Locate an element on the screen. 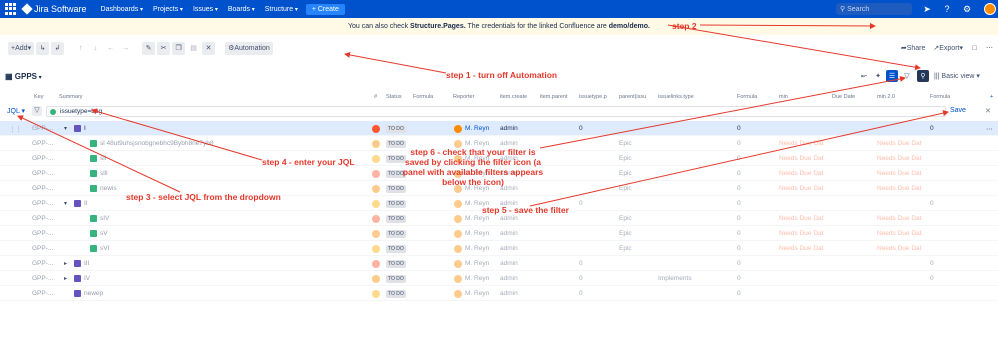 This screenshot has width=998, height=345. export-button: ↗ Export ▾ is located at coordinates (948, 48).